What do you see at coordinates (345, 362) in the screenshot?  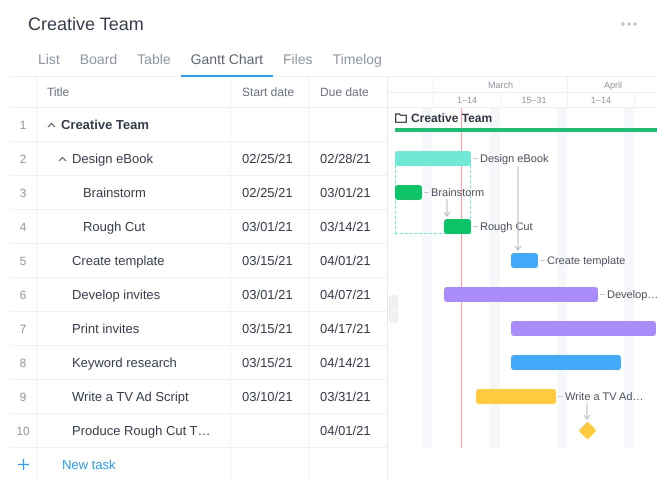 I see `due-date: 04/14/21` at bounding box center [345, 362].